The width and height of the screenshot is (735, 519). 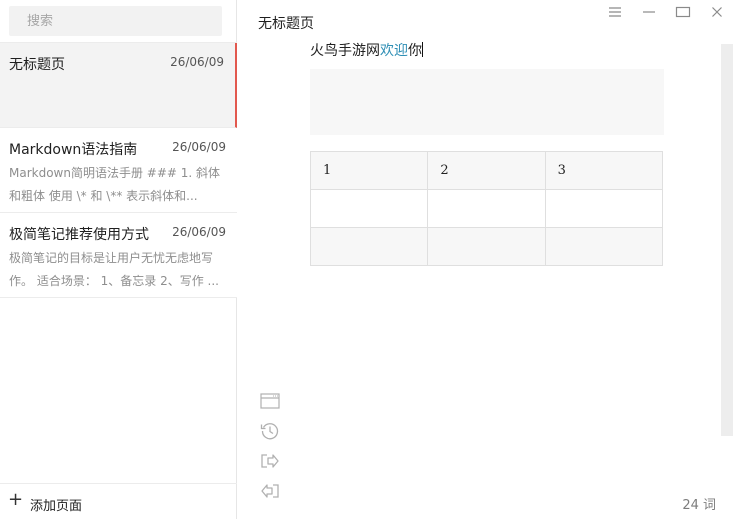 What do you see at coordinates (118, 100) in the screenshot?
I see `note-preview` at bounding box center [118, 100].